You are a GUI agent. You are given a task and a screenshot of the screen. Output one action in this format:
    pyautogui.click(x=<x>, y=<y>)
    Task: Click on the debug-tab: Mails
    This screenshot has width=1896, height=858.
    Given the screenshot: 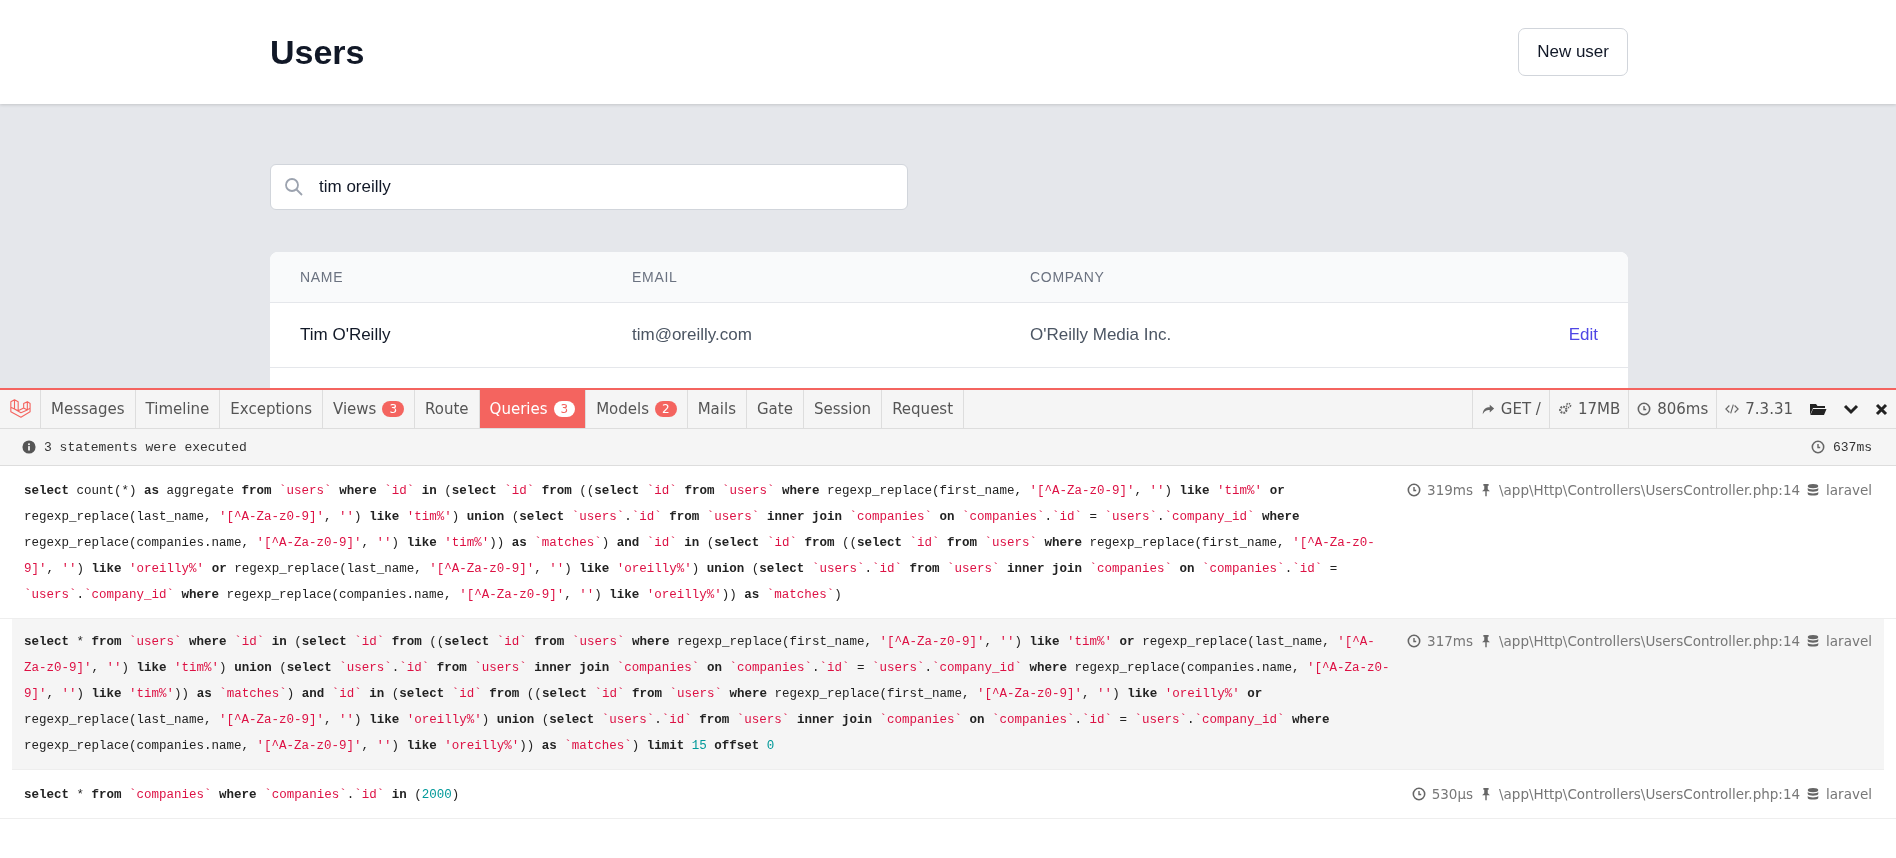 What is the action you would take?
    pyautogui.click(x=717, y=409)
    